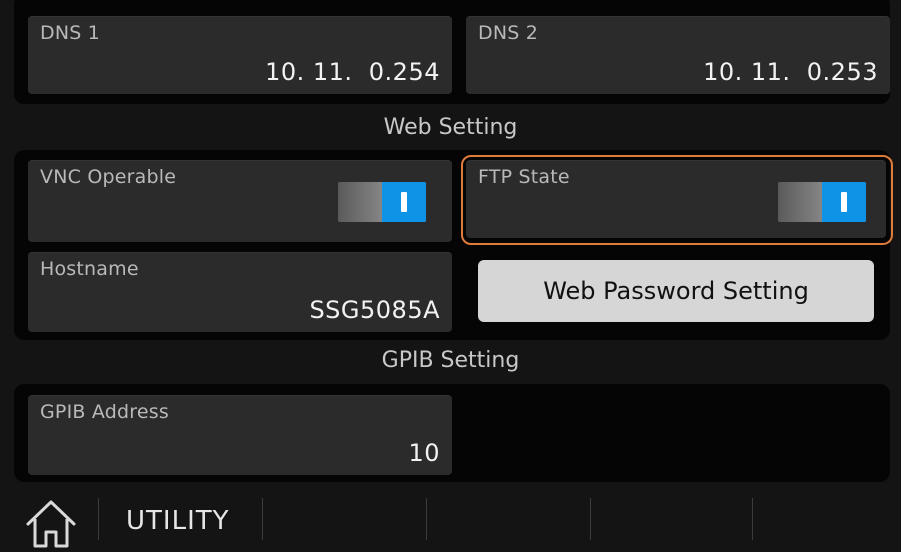 This screenshot has width=901, height=552. I want to click on hostname-value: SSG5085A, so click(374, 310).